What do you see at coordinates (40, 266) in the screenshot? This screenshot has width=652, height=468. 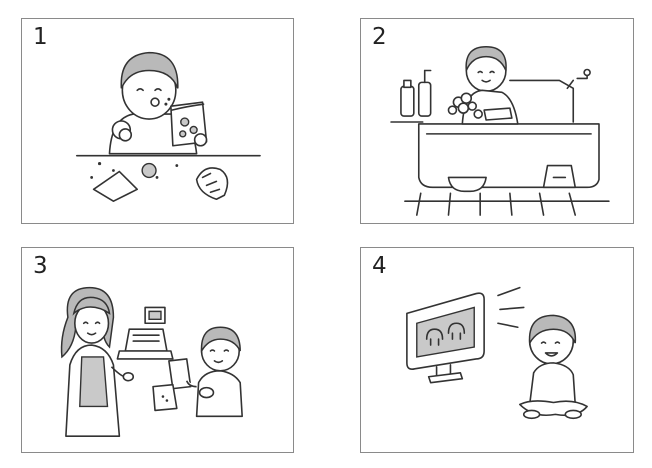 I see `panel-number: 3` at bounding box center [40, 266].